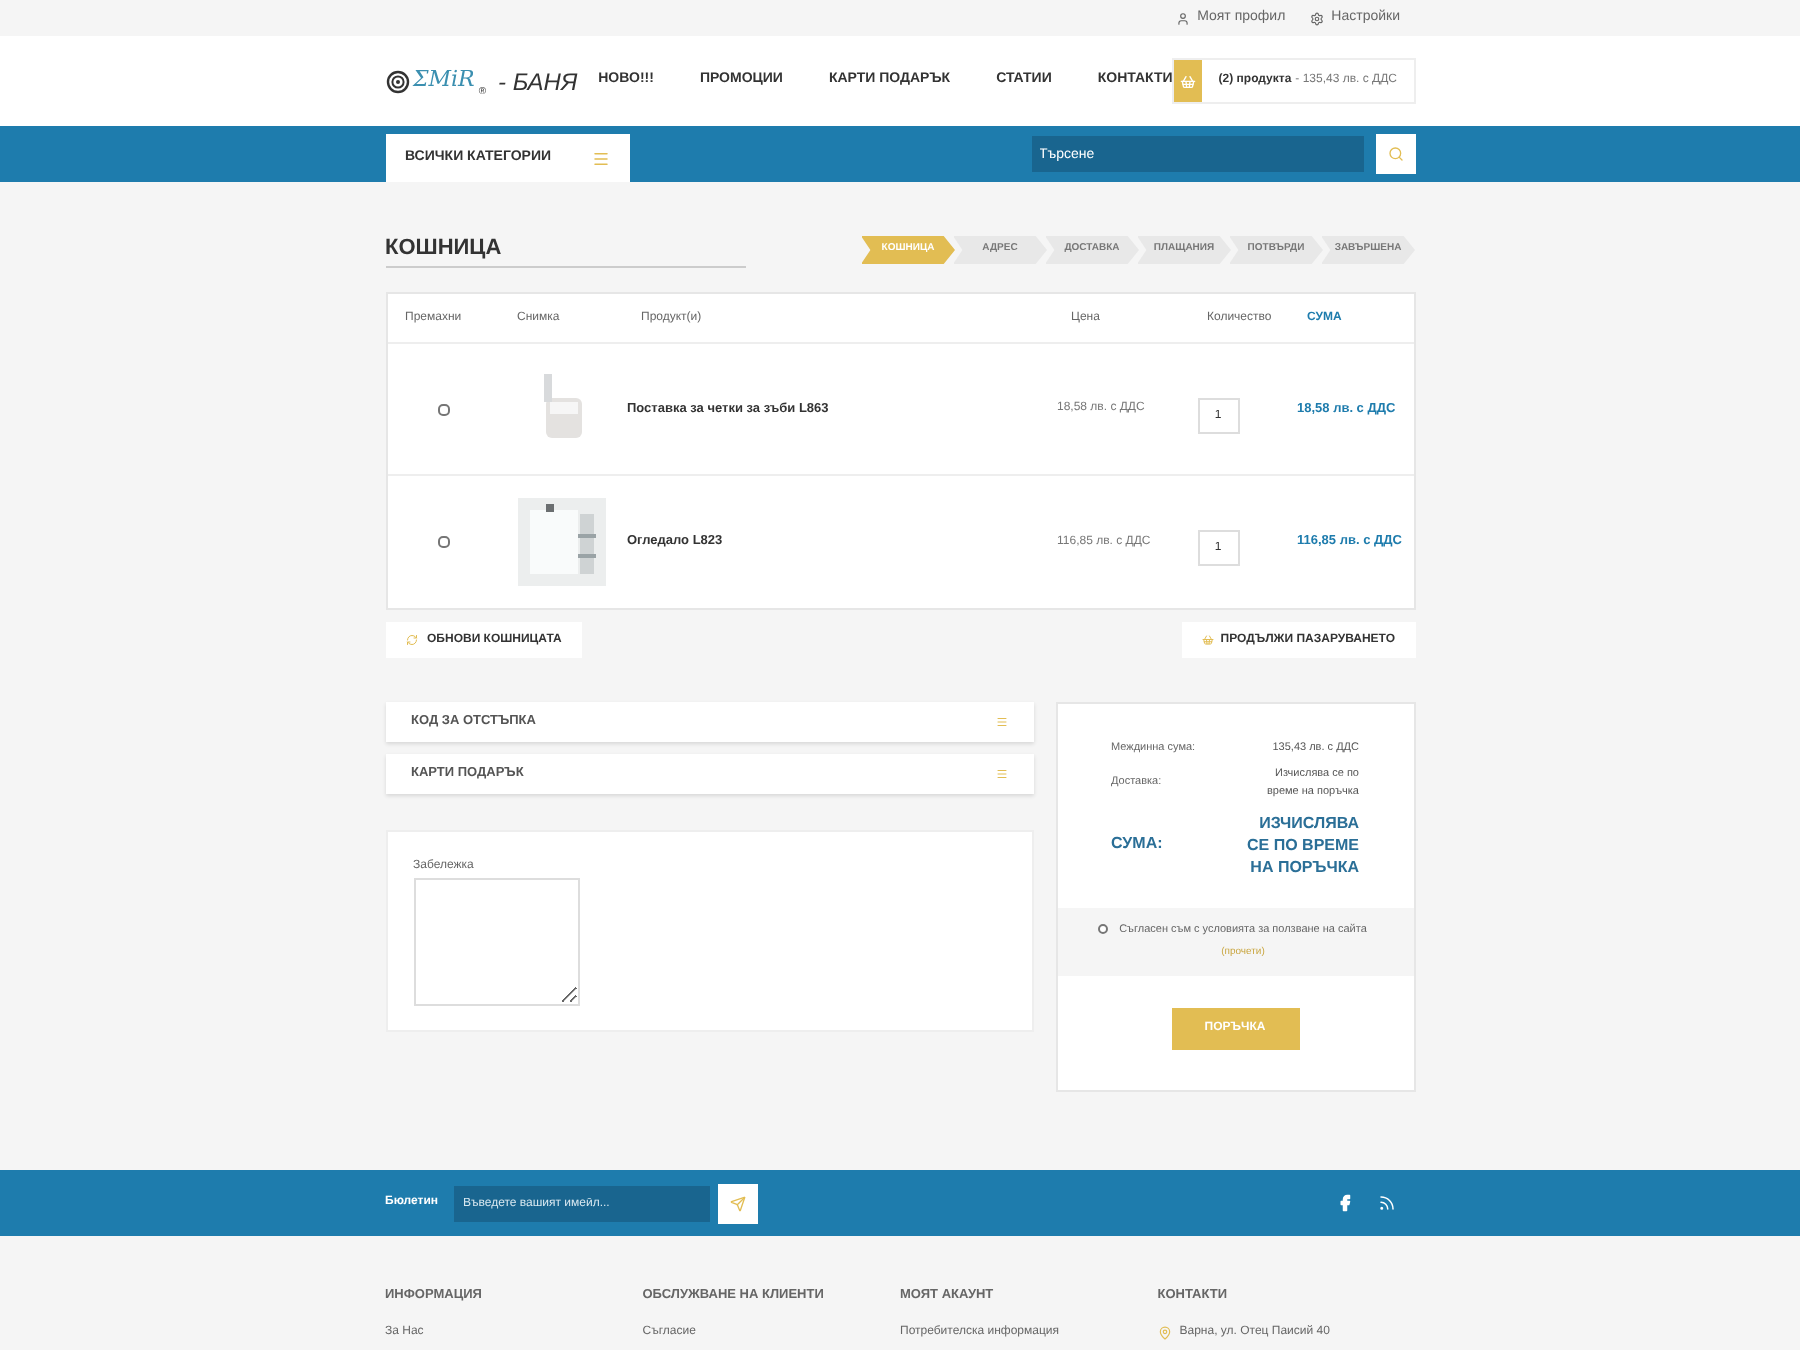  What do you see at coordinates (397, 81) in the screenshot?
I see `logo-icon` at bounding box center [397, 81].